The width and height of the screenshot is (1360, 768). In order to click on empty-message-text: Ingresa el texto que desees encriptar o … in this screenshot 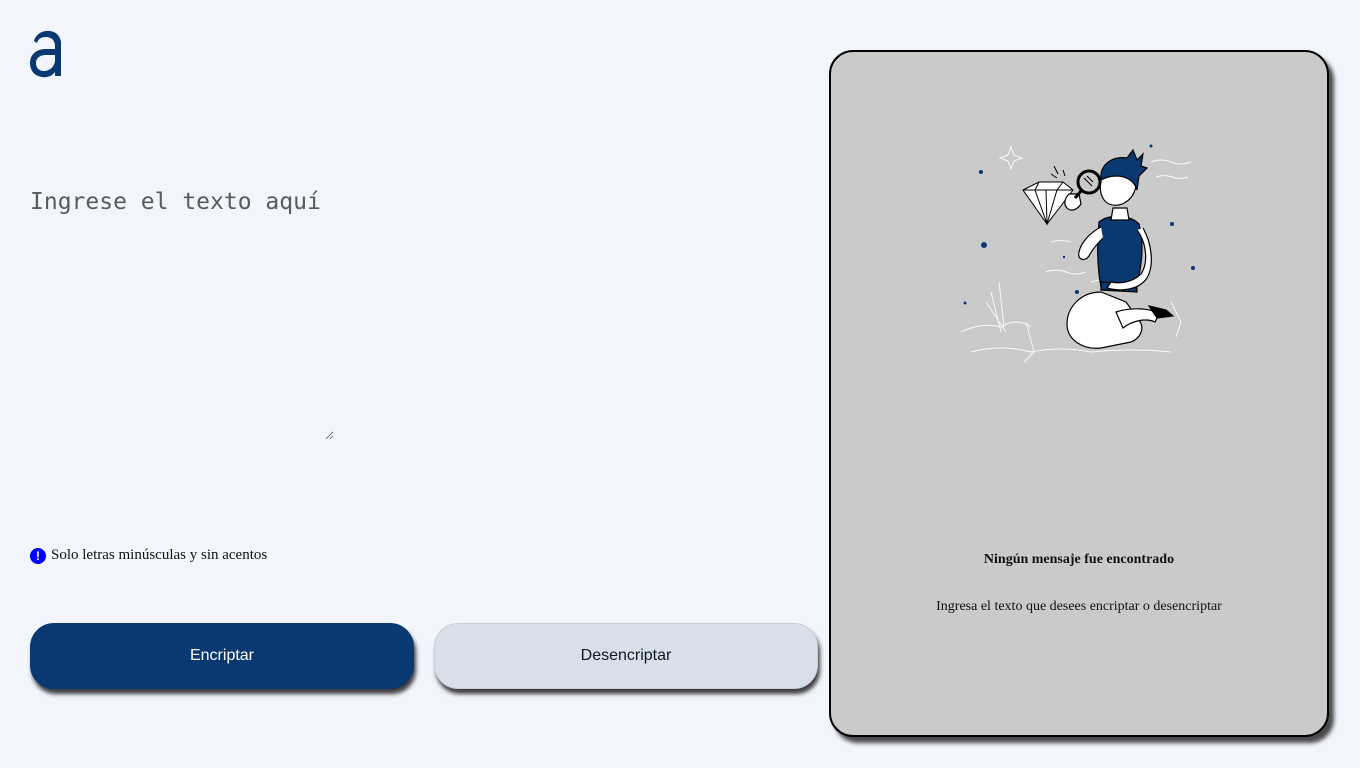, I will do `click(1079, 606)`.